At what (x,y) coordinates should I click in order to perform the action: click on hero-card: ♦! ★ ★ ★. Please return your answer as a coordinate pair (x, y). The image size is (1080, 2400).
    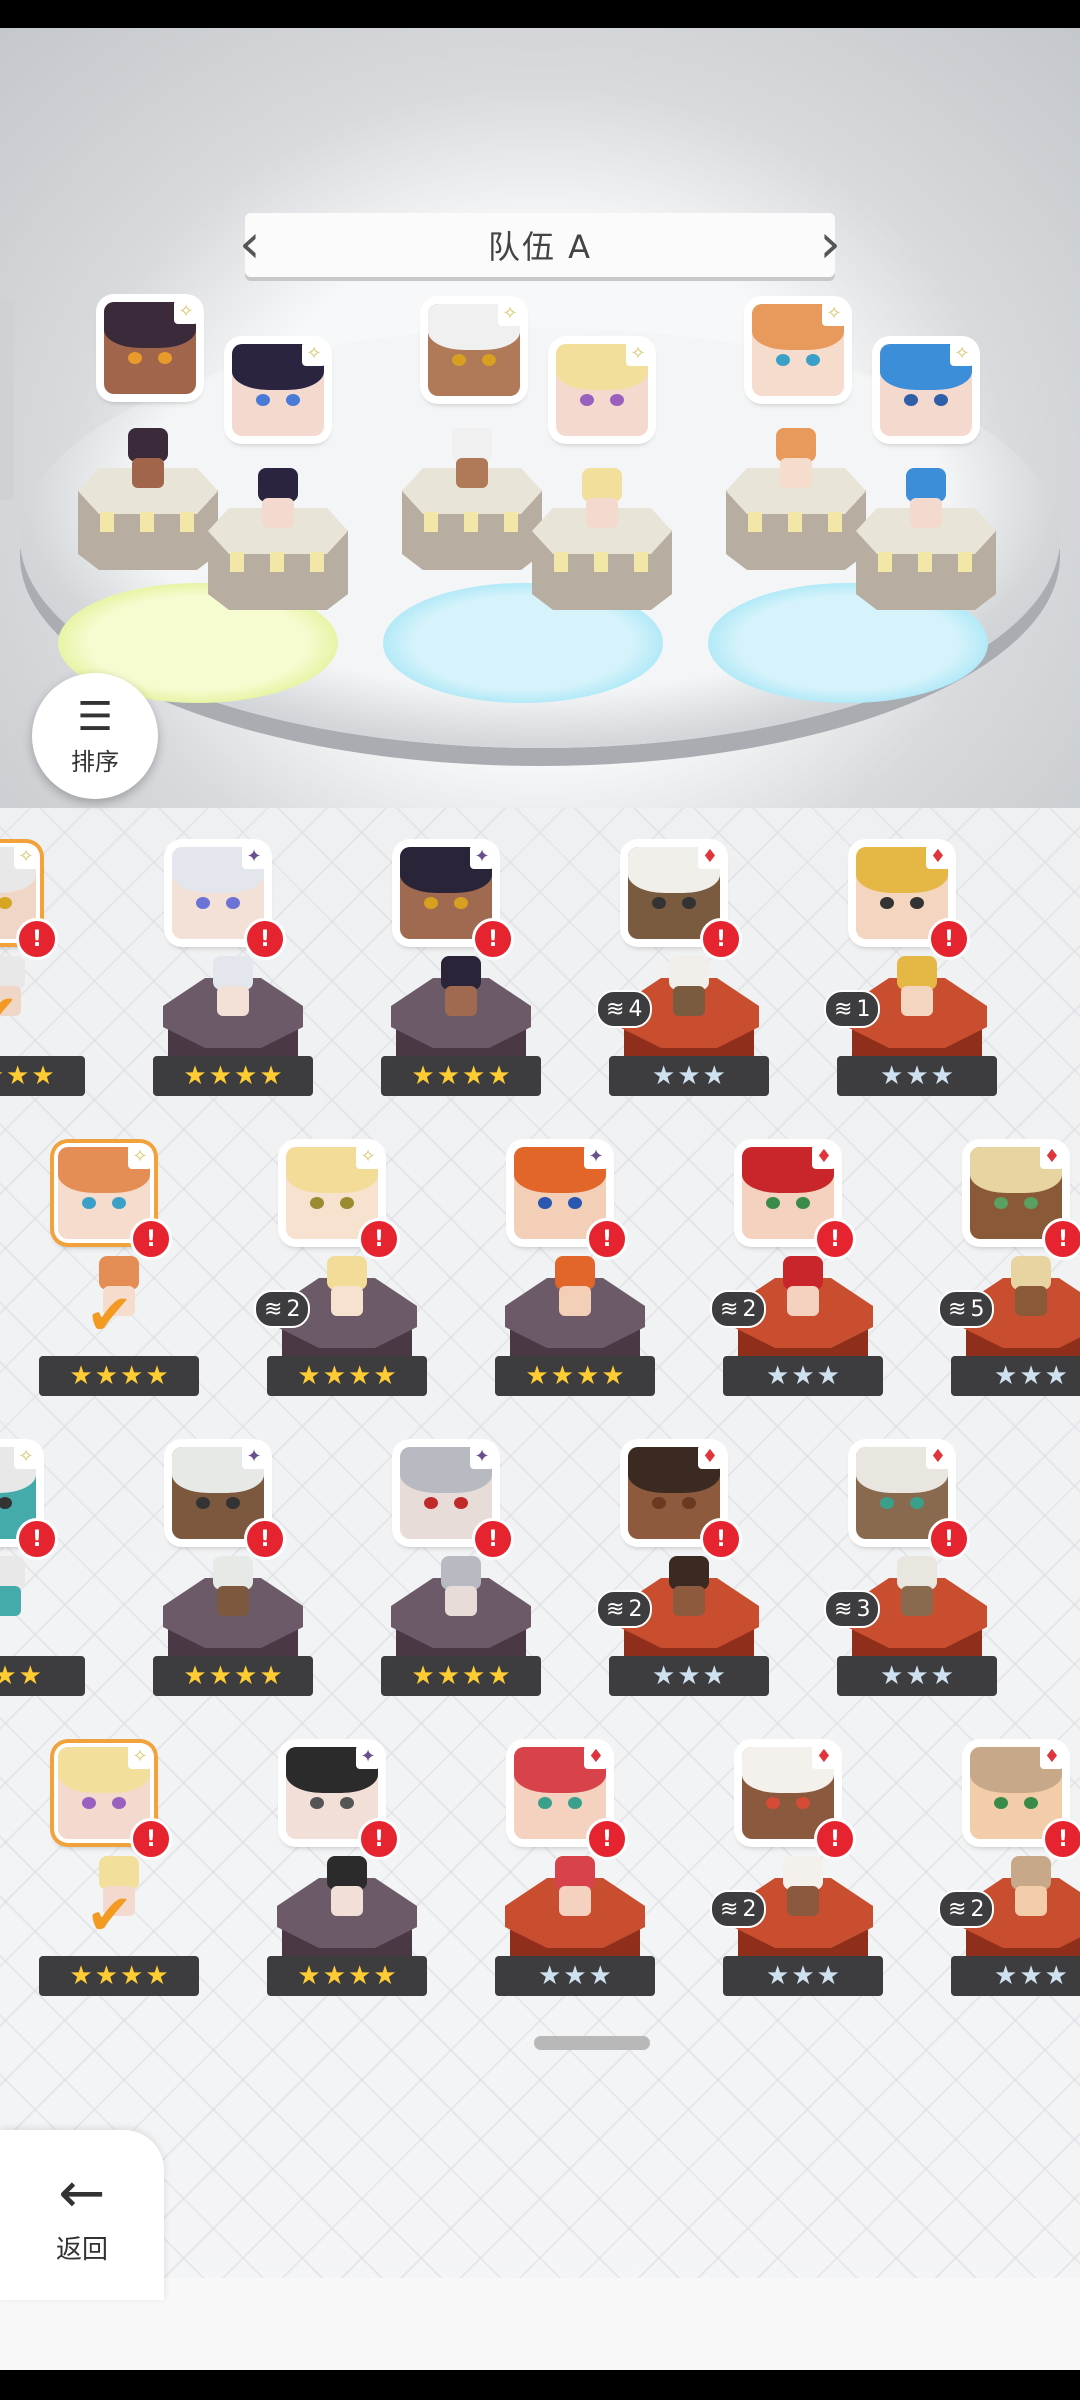
    Looking at the image, I should click on (575, 1863).